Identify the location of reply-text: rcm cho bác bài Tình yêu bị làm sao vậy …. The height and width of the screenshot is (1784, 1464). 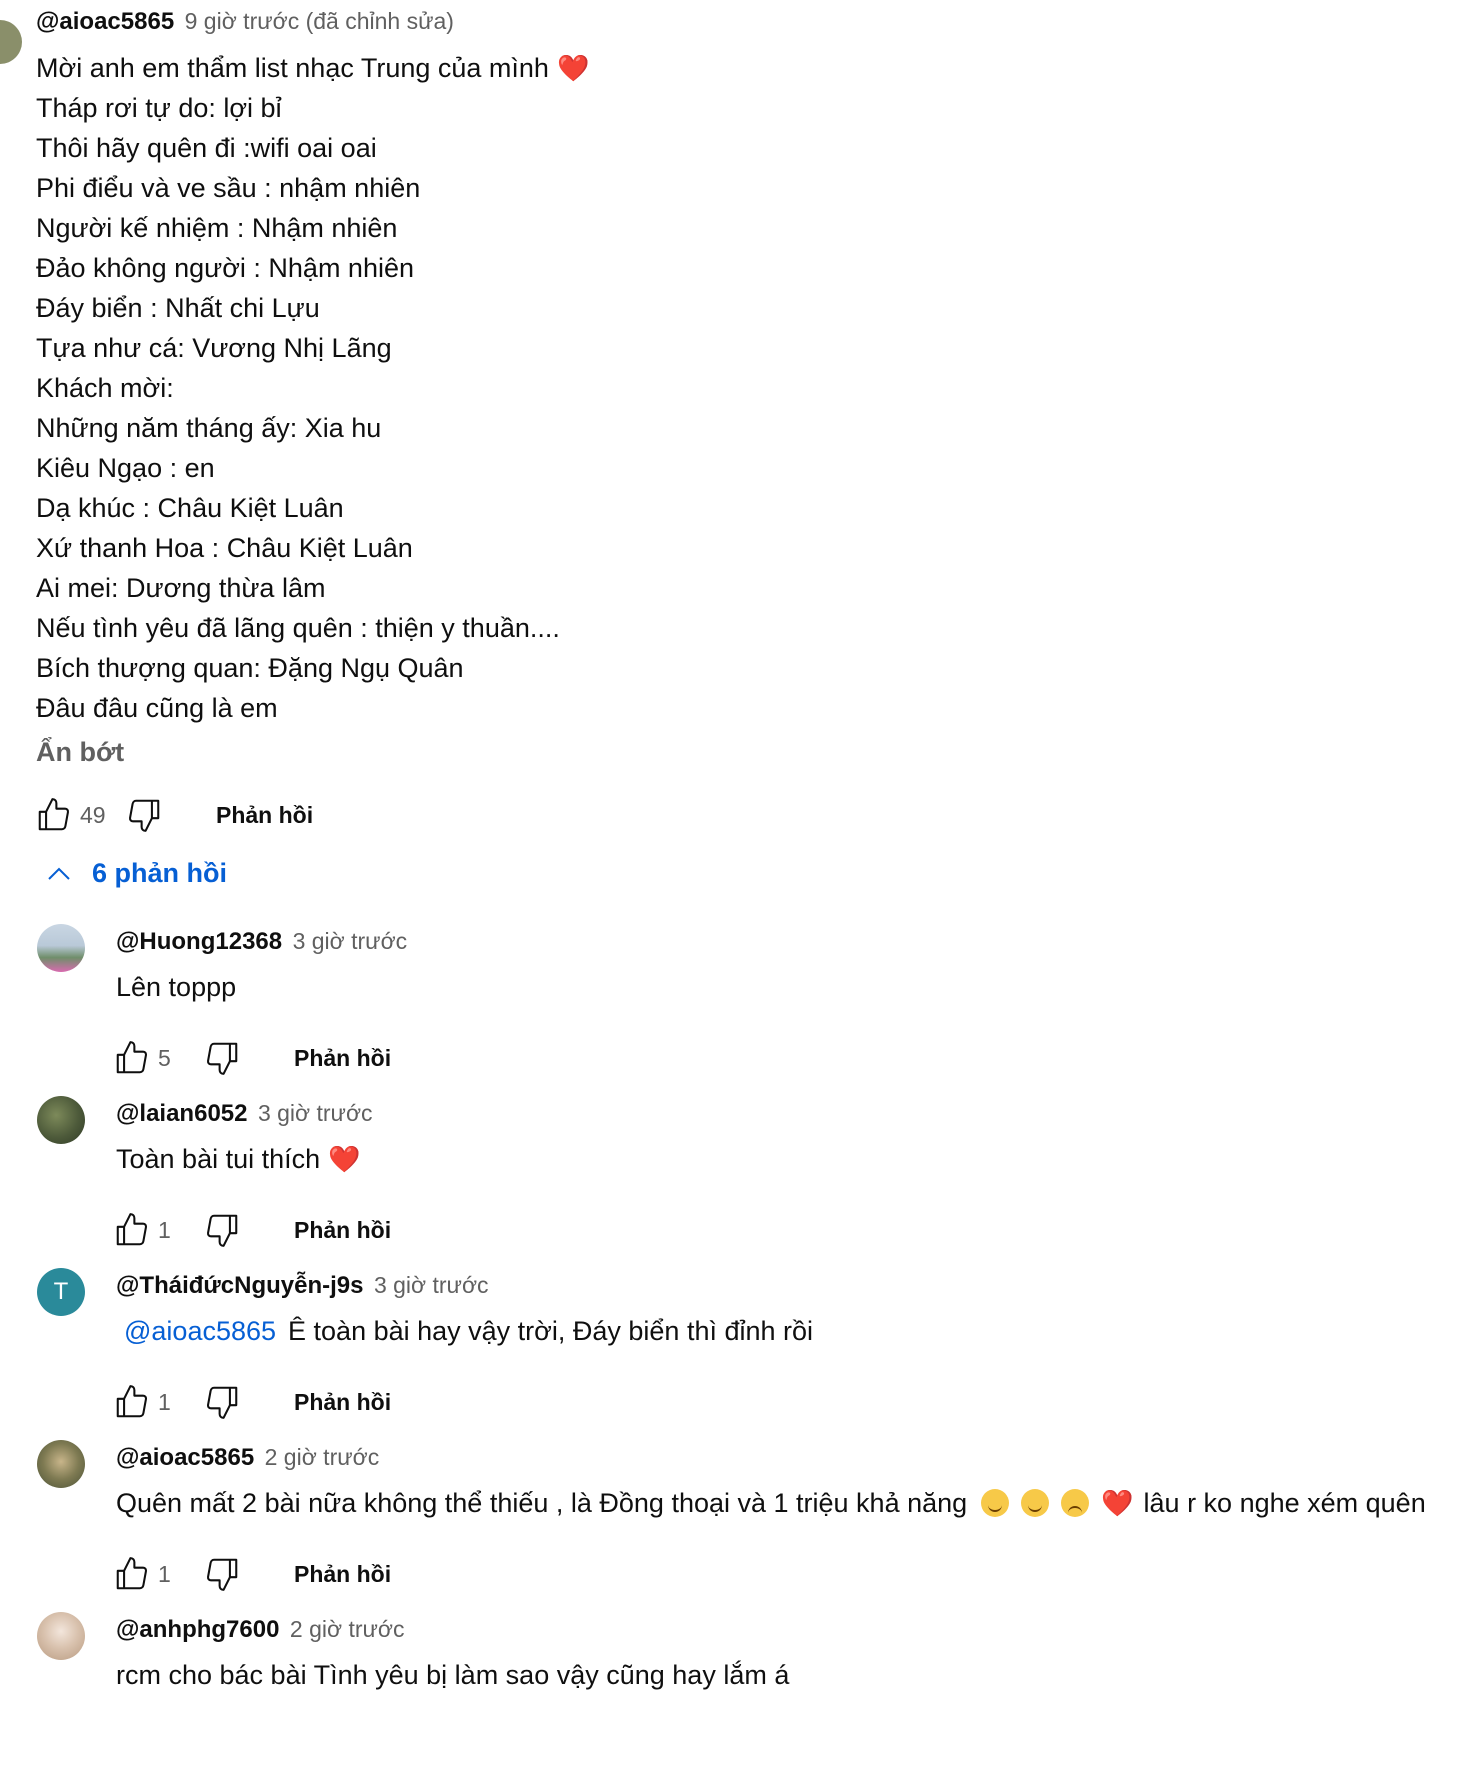
(453, 1675).